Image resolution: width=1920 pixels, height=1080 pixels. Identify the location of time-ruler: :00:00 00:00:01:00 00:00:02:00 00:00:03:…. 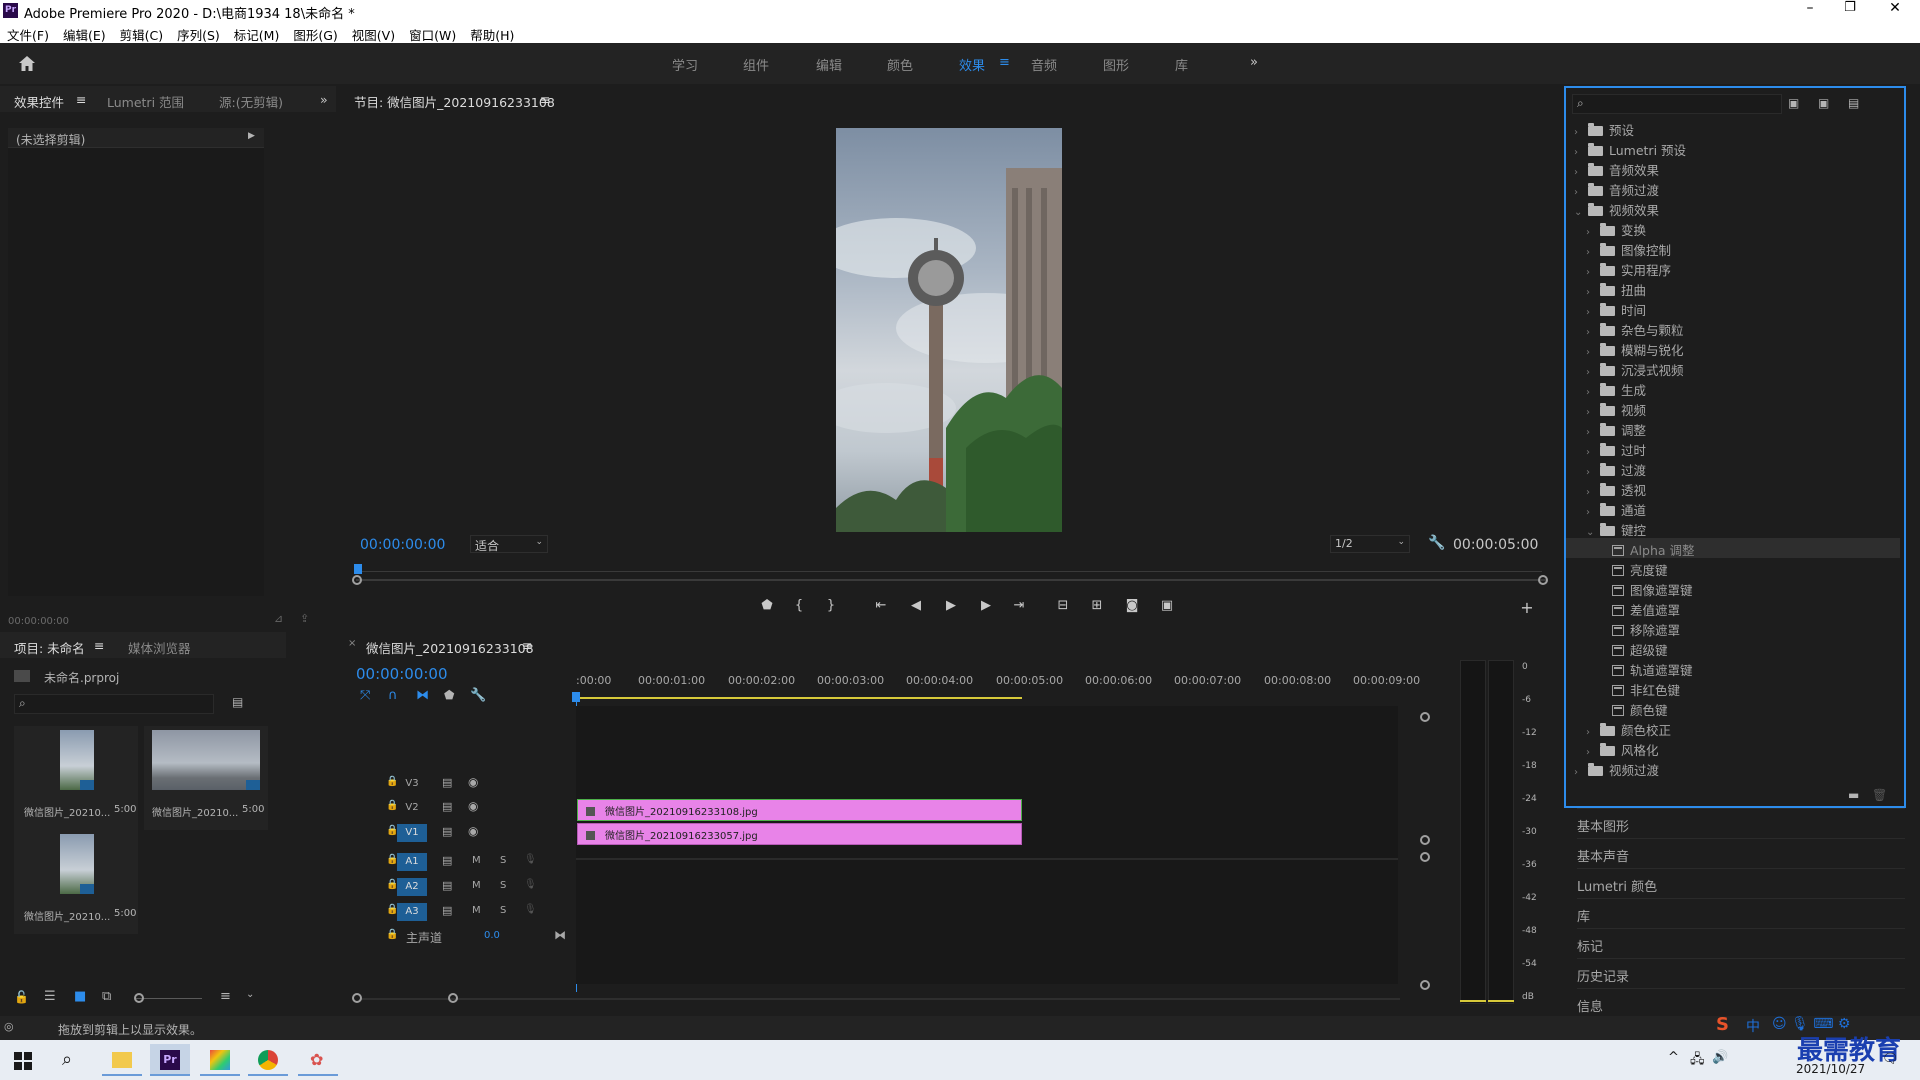
(998, 689).